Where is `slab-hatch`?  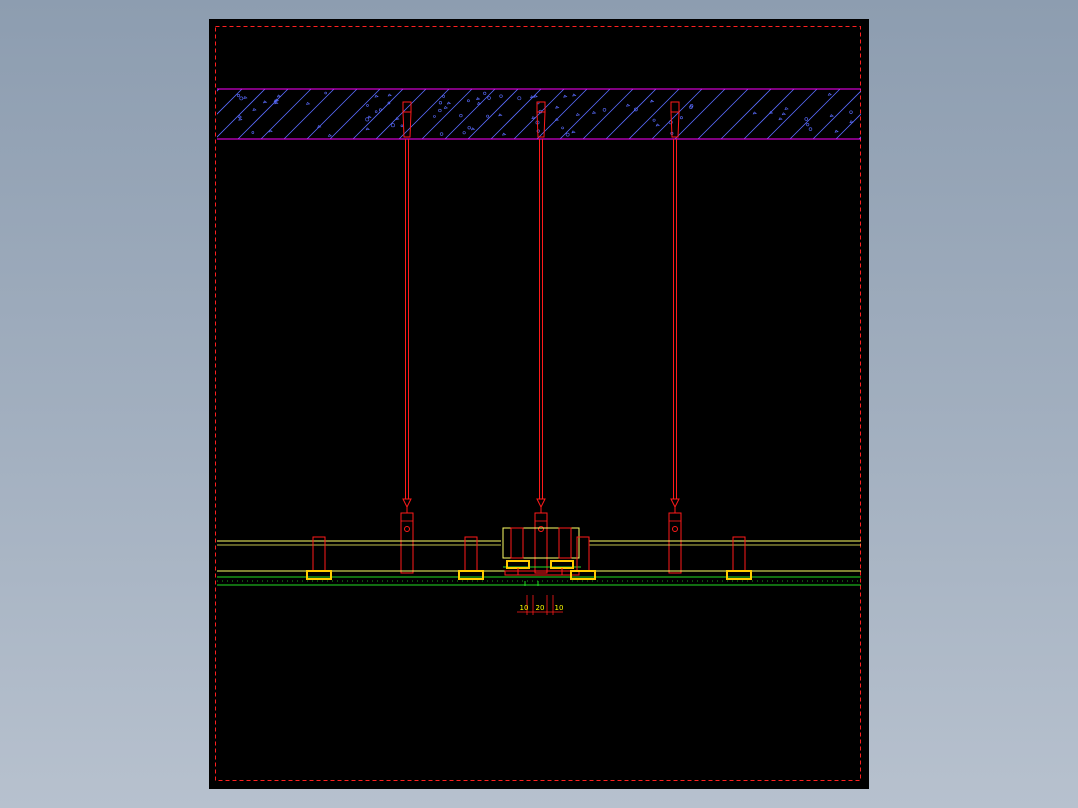
slab-hatch is located at coordinates (539, 114).